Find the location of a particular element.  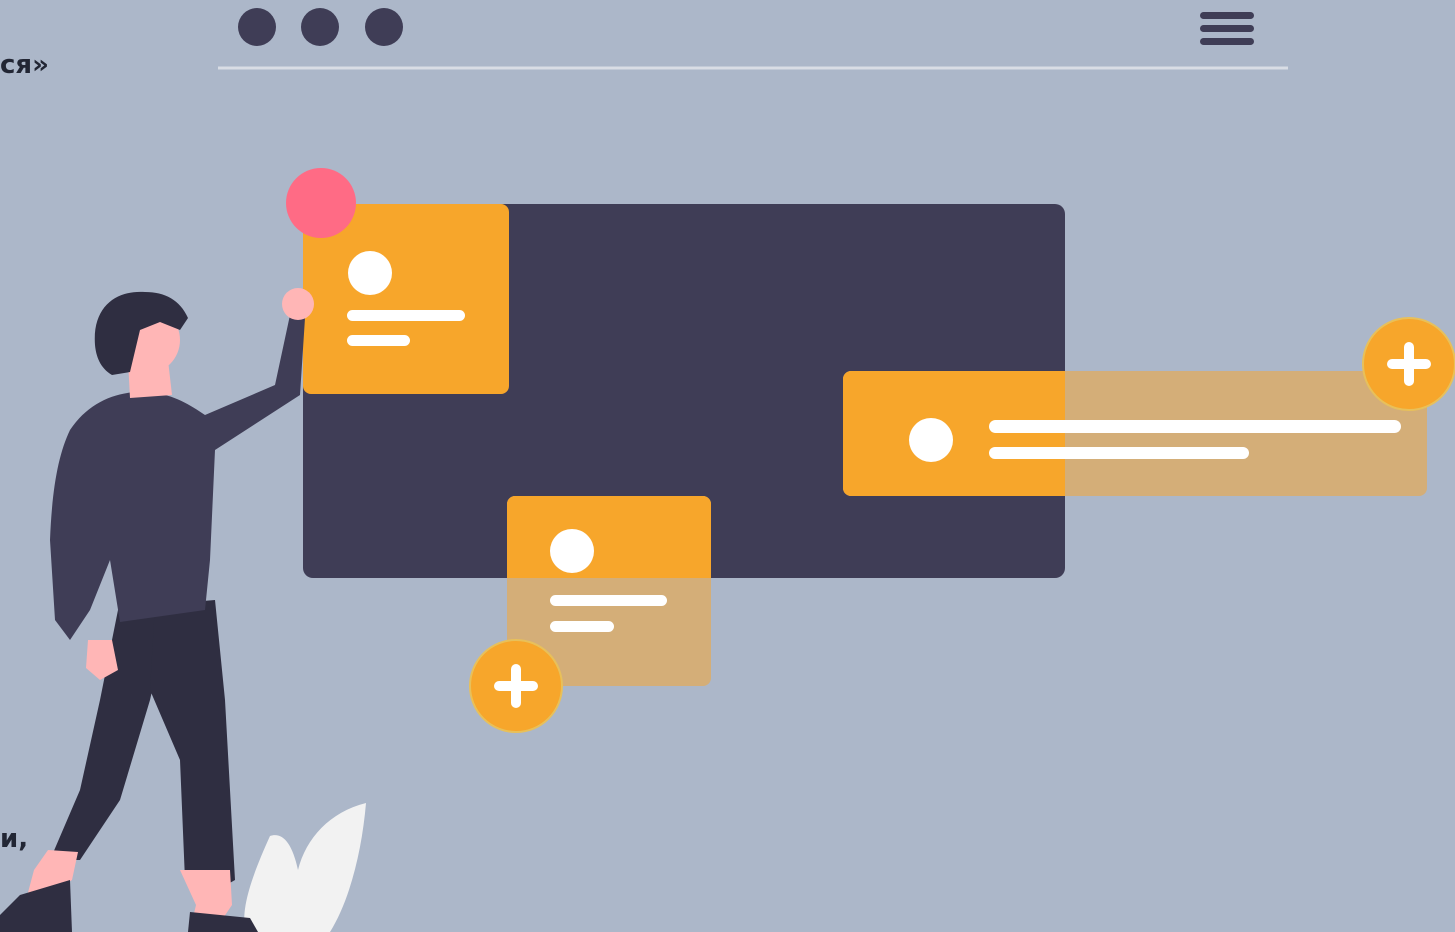

notification-dot is located at coordinates (321, 203).